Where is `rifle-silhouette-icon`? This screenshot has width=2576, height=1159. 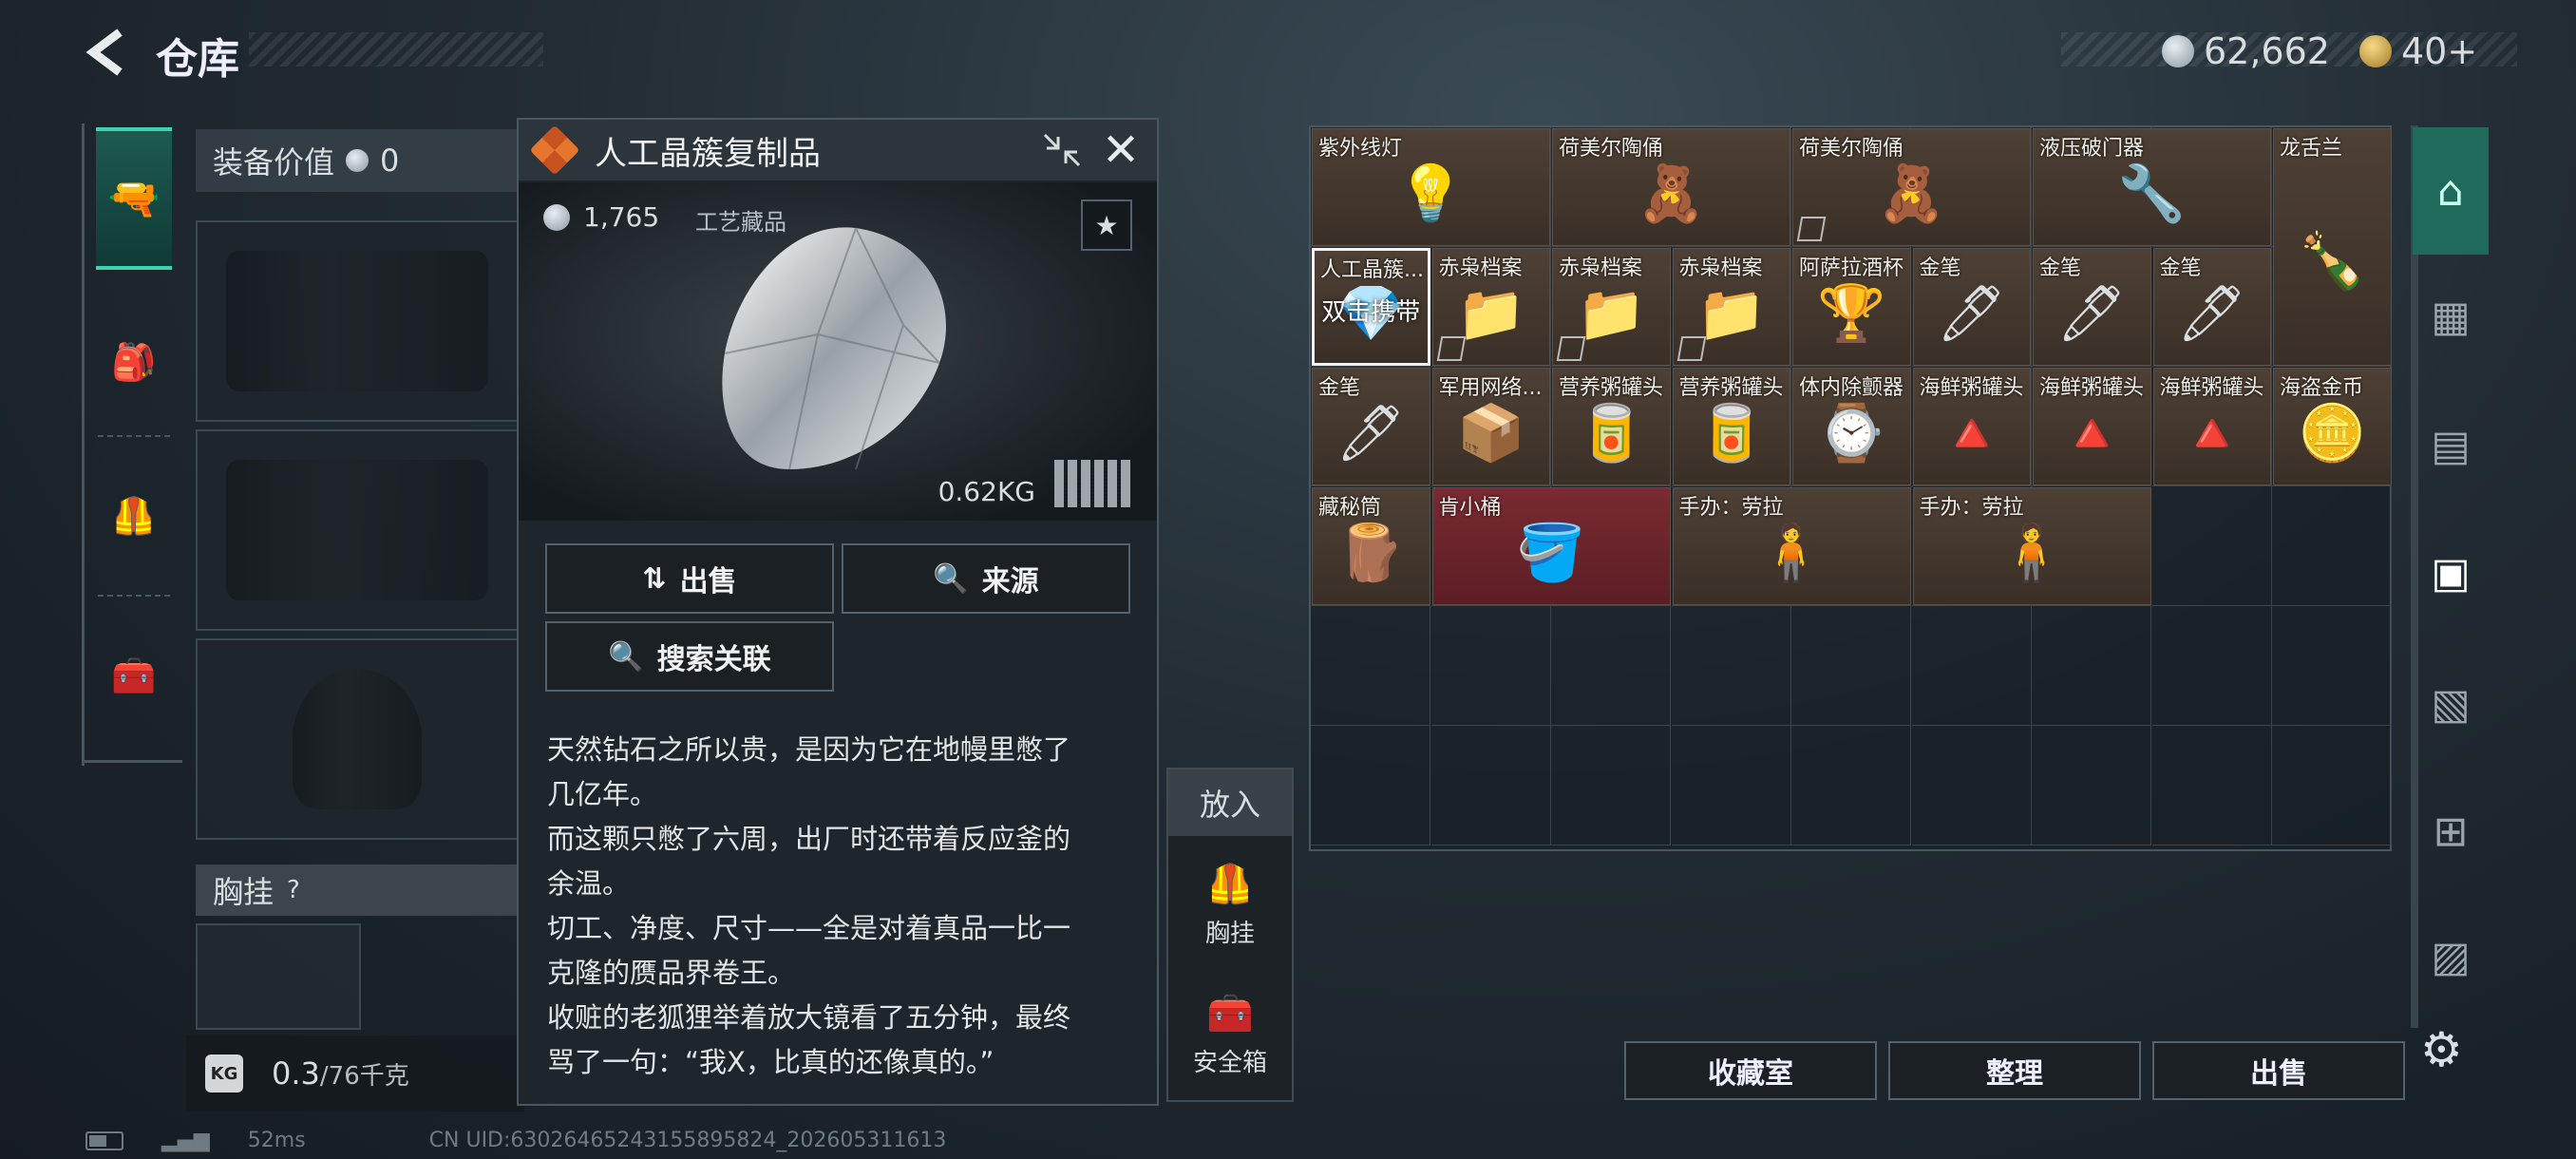 rifle-silhouette-icon is located at coordinates (357, 530).